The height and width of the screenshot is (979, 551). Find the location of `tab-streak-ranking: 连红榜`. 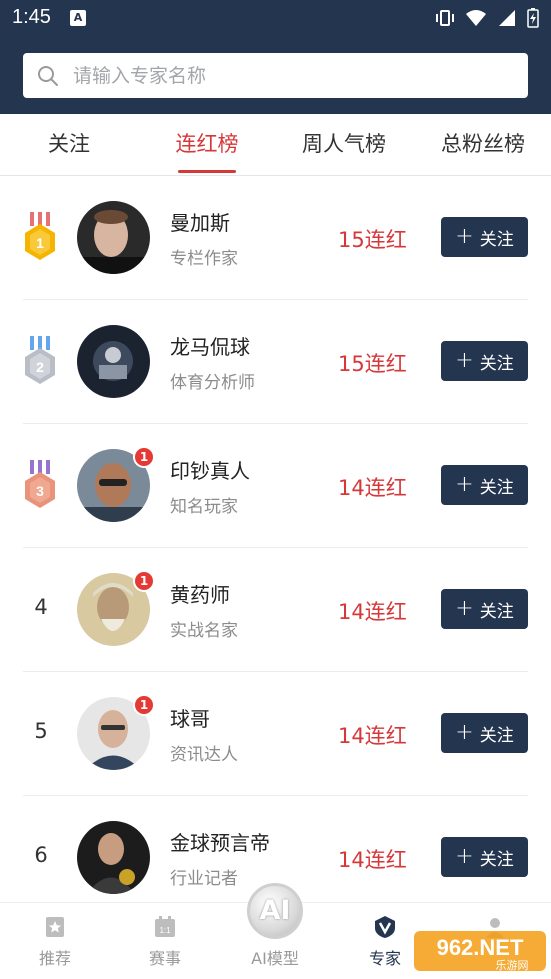

tab-streak-ranking: 连红榜 is located at coordinates (207, 145).